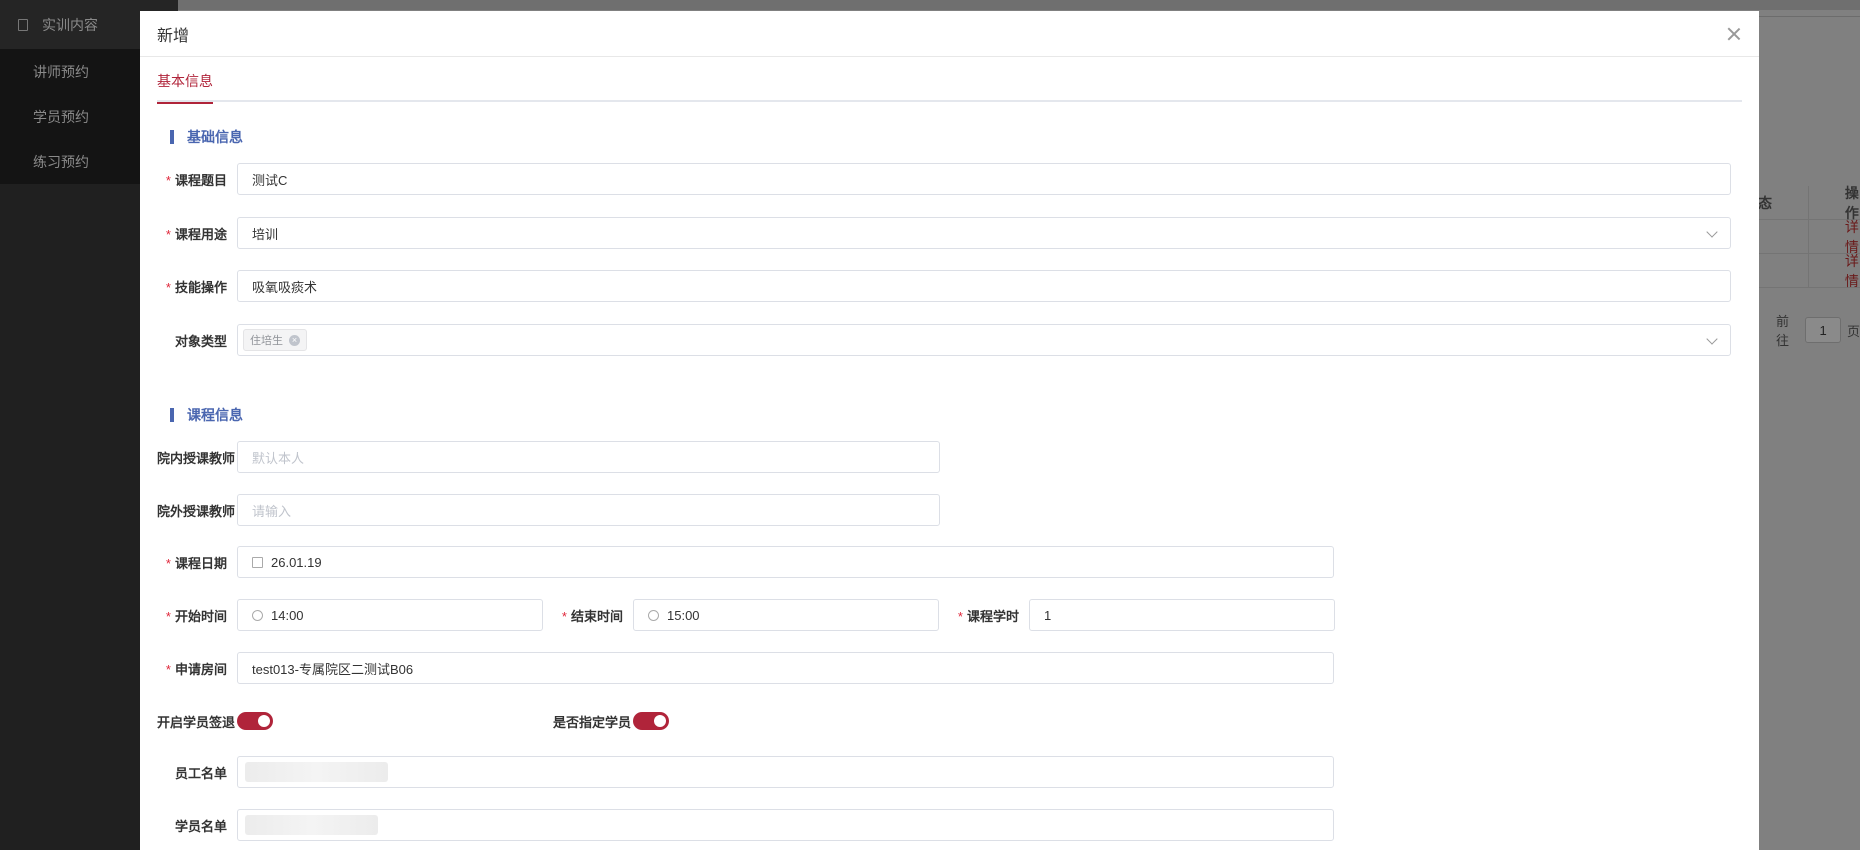  Describe the element at coordinates (61, 116) in the screenshot. I see `sidebar-item-label: 学员预约` at that location.